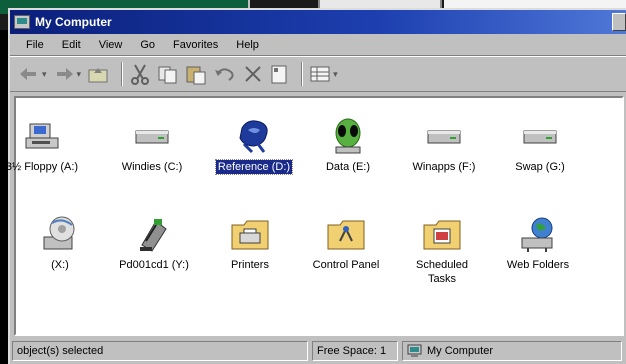 The height and width of the screenshot is (364, 626). I want to click on menu-help: Help, so click(247, 45).